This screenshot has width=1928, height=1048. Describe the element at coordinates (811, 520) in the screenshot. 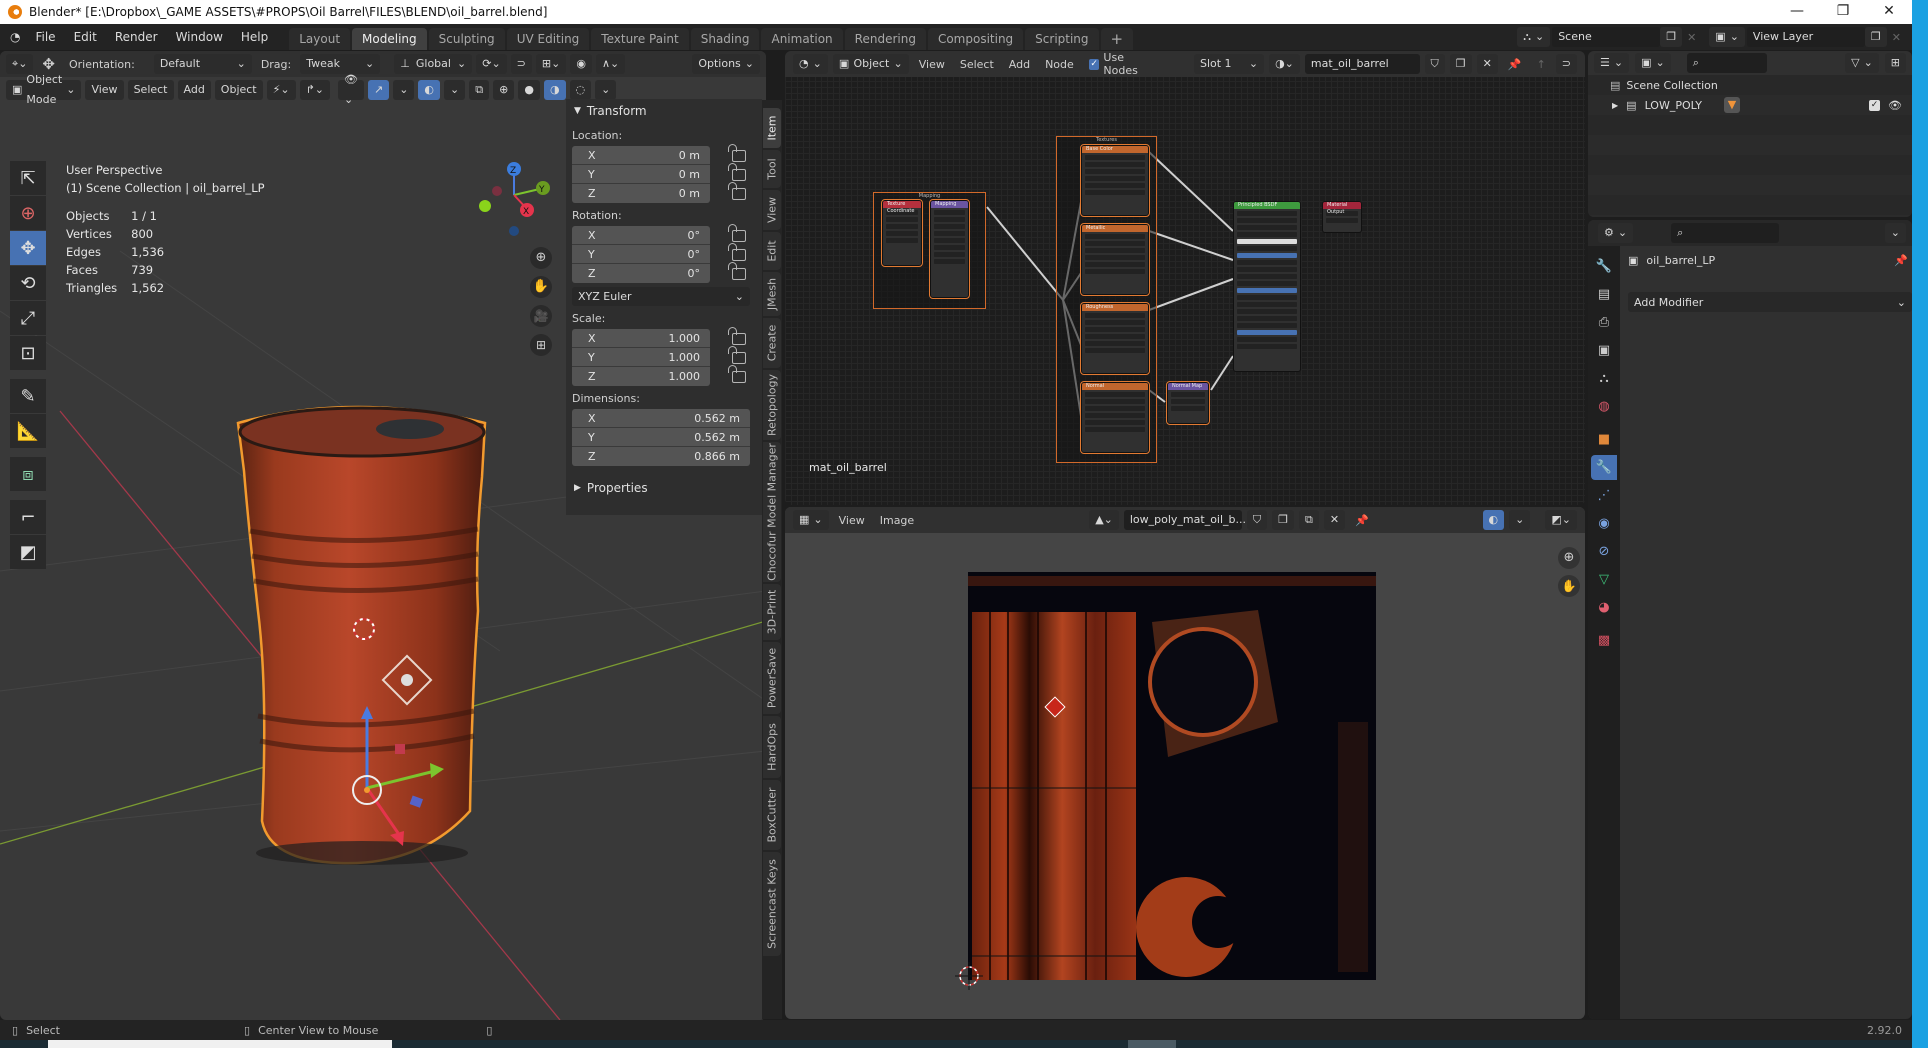

I see `editor-type-dropdown: ▦ ⌄` at that location.